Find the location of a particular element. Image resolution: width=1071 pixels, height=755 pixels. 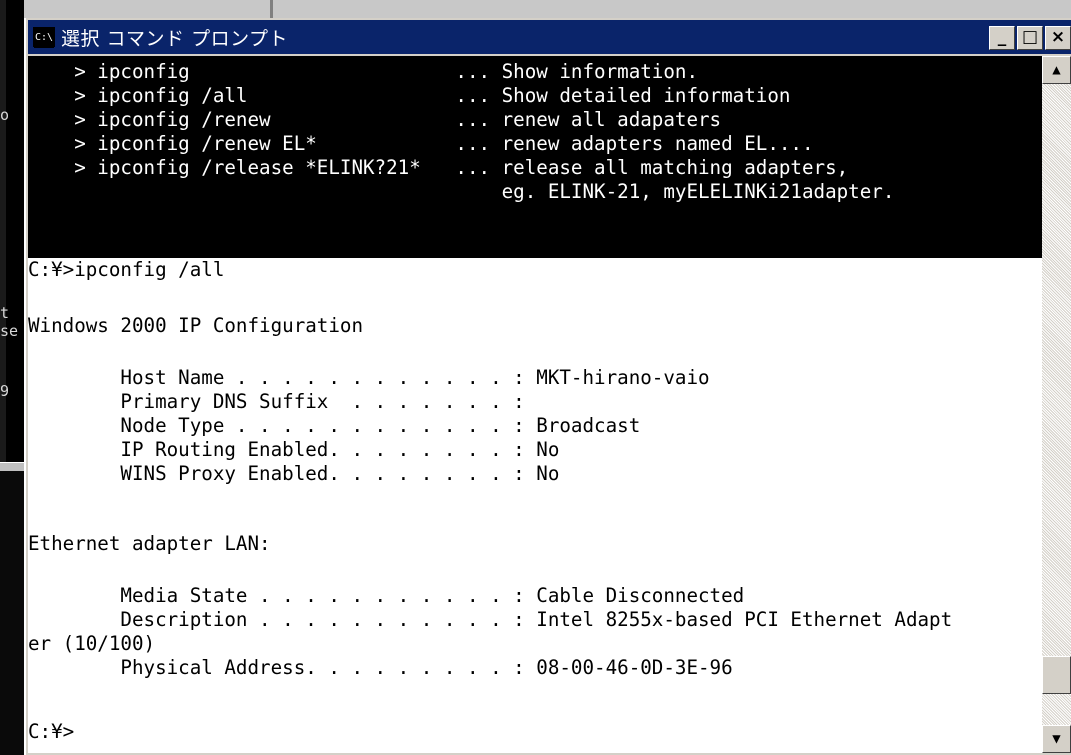

title-bar: C:\ 選択 コマンド プロンプト _ □ × is located at coordinates (549, 37).